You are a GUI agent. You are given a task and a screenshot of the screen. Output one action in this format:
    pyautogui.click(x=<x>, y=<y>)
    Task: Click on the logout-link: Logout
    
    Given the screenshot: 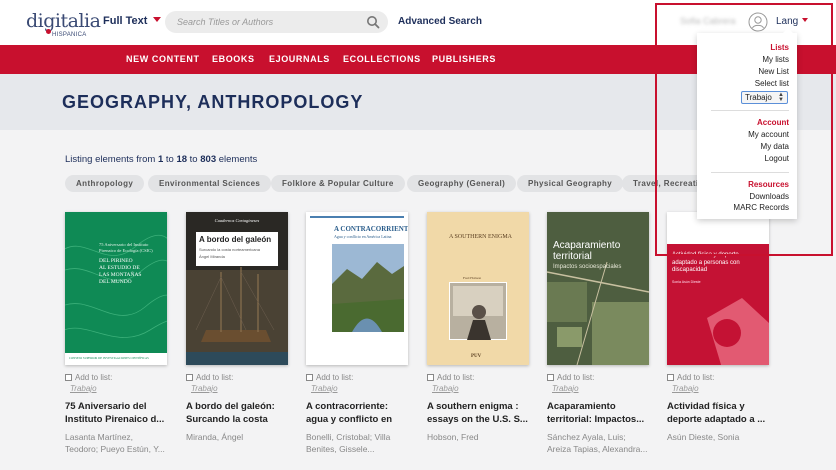 What is the action you would take?
    pyautogui.click(x=777, y=158)
    